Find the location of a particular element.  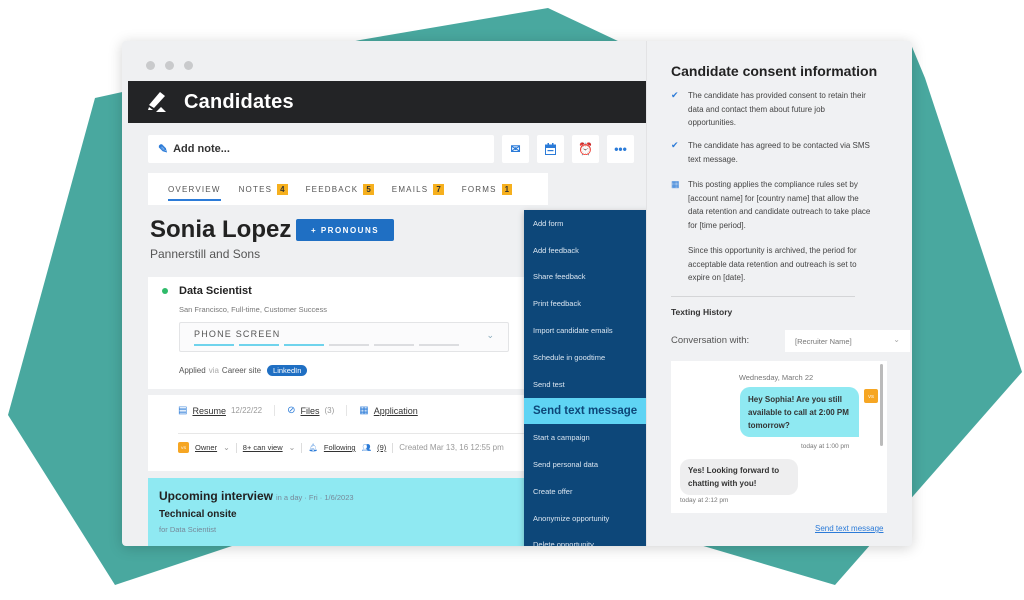

menu-item: Add form is located at coordinates (585, 223).